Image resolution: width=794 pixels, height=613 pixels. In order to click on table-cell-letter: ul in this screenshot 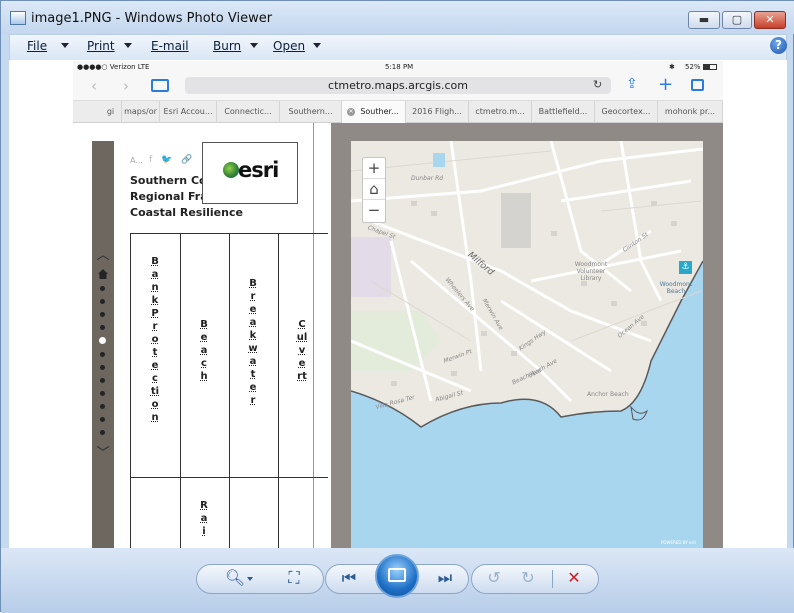, I will do `click(302, 337)`.